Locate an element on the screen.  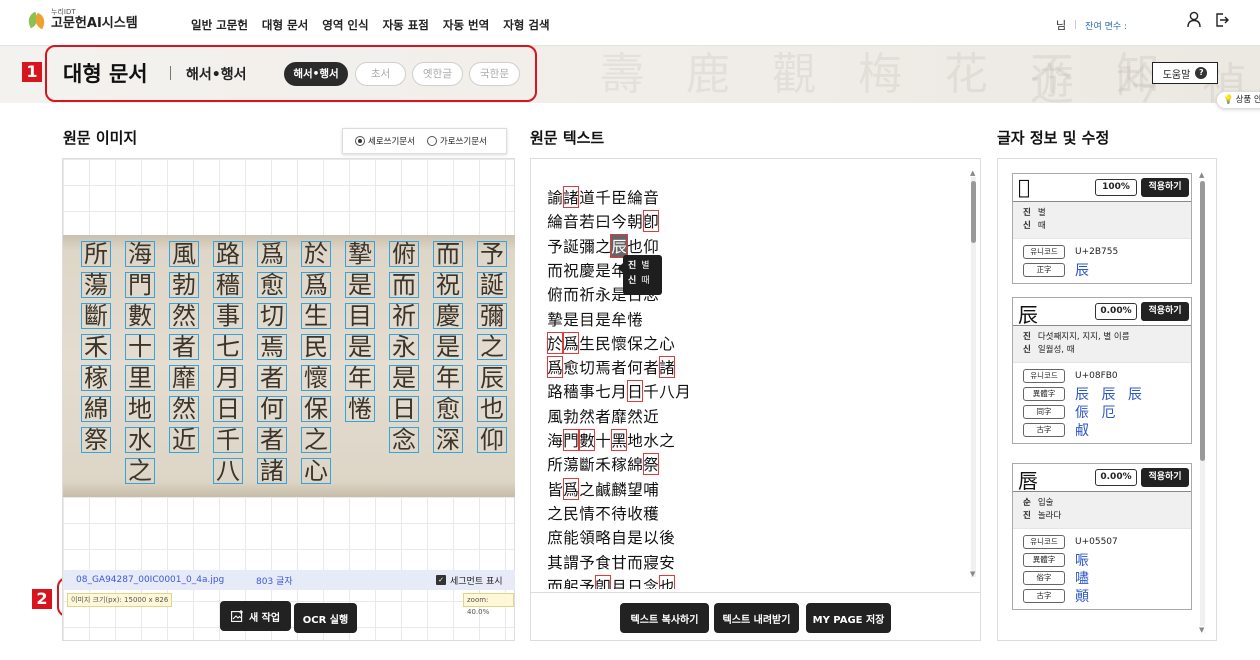
text-char: 海 is located at coordinates (555, 440).